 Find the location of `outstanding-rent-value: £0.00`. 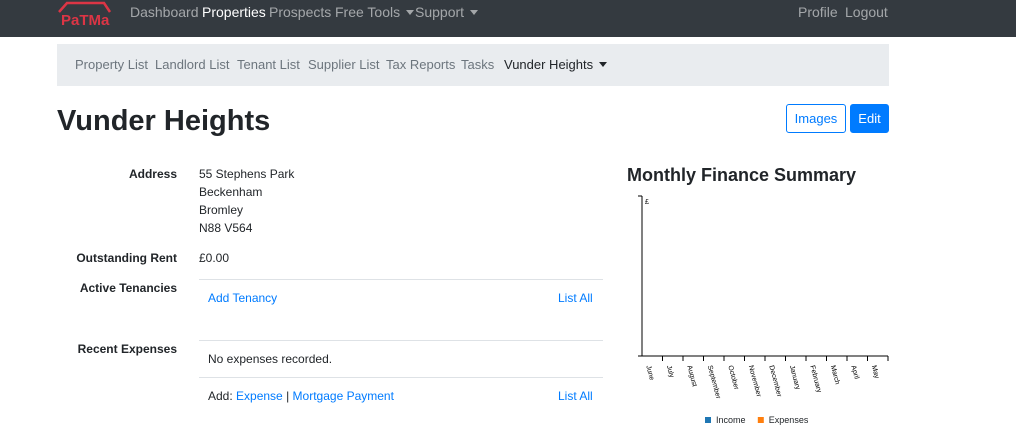

outstanding-rent-value: £0.00 is located at coordinates (214, 258).